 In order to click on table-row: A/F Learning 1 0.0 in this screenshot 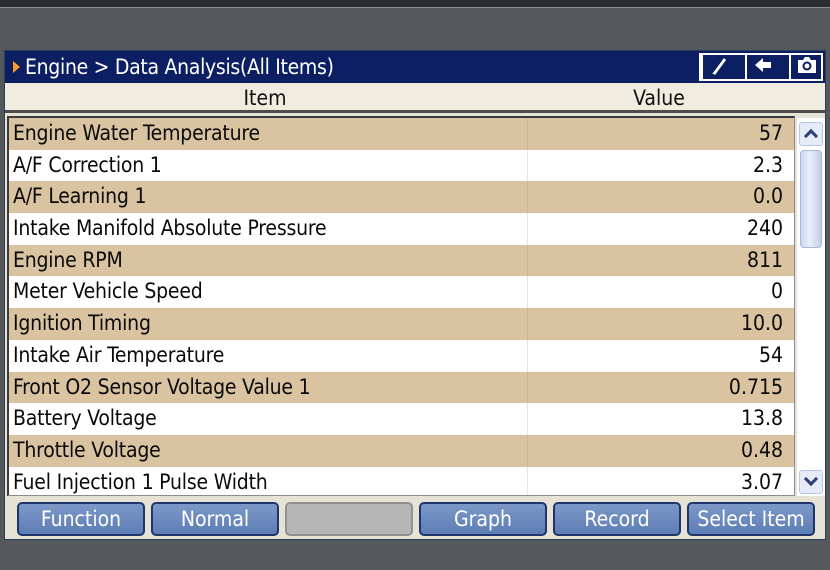, I will do `click(401, 197)`.